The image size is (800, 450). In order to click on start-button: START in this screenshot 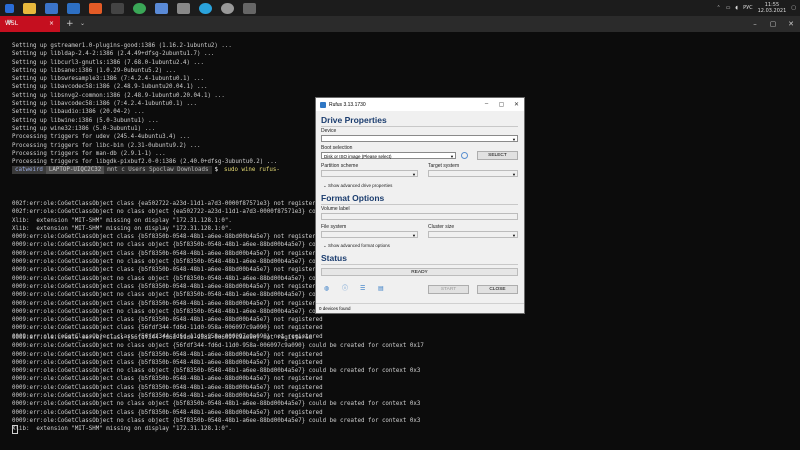, I will do `click(448, 289)`.